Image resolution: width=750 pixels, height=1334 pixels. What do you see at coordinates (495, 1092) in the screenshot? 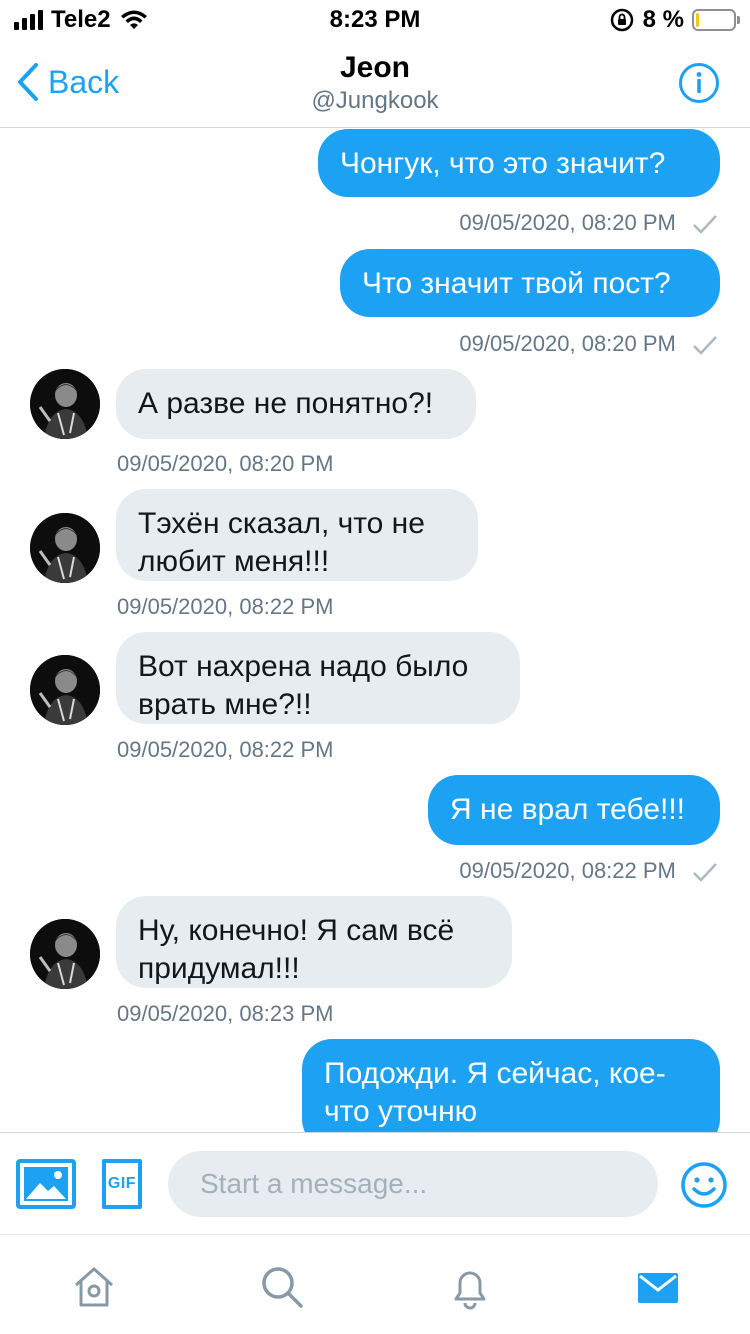
I see `message-text: Подожди. Я сейчас, кое-что уточню` at bounding box center [495, 1092].